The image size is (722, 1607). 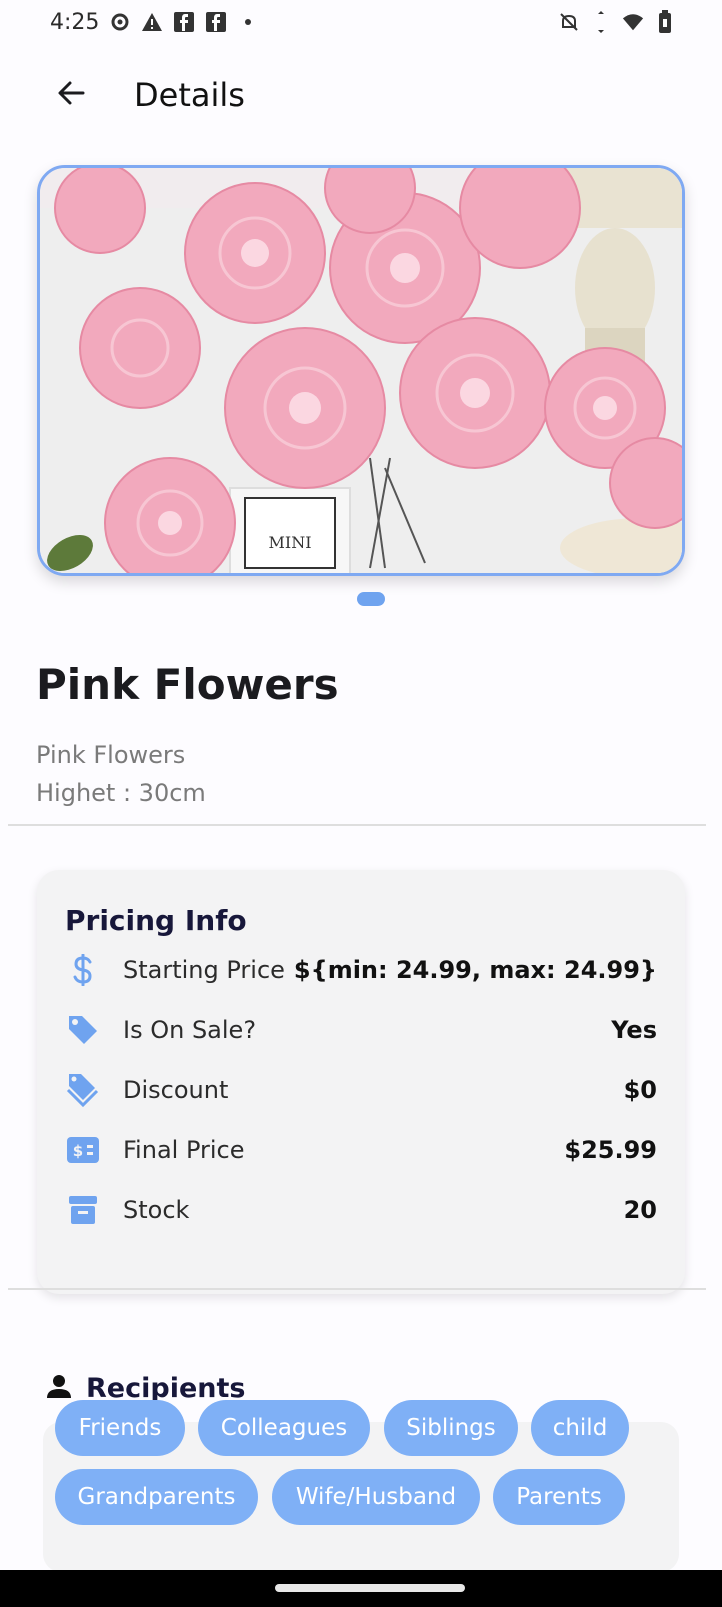 I want to click on arrow-left-icon, so click(x=71, y=95).